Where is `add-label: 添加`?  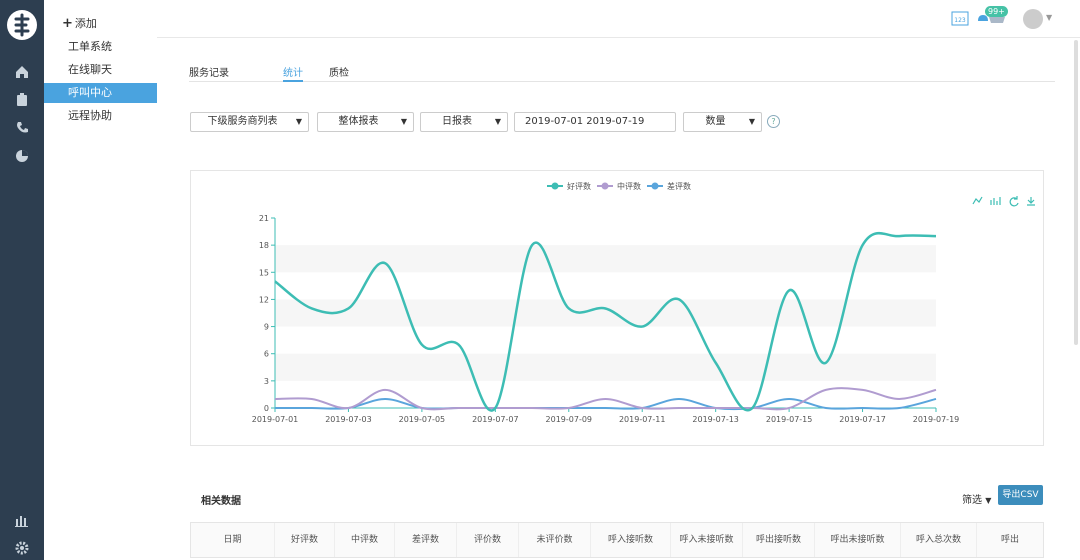
add-label: 添加 is located at coordinates (85, 23).